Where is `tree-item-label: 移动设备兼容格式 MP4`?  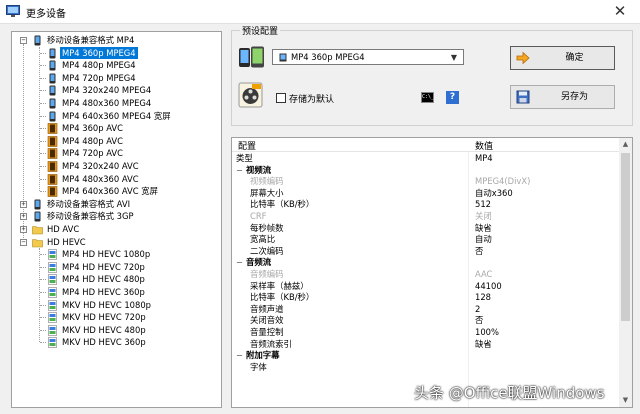
tree-item-label: 移动设备兼容格式 MP4 is located at coordinates (91, 40).